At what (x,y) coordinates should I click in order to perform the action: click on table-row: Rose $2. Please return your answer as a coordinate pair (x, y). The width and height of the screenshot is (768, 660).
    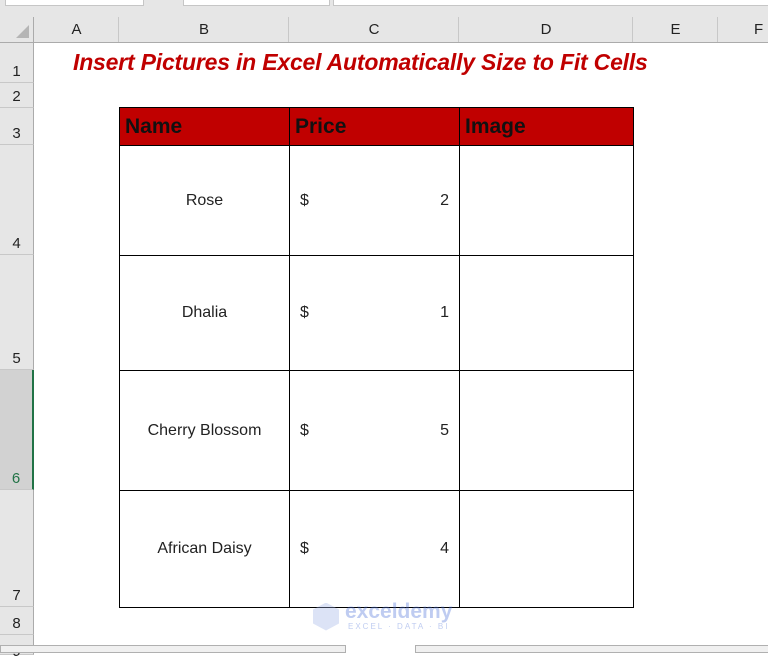
    Looking at the image, I should click on (376, 200).